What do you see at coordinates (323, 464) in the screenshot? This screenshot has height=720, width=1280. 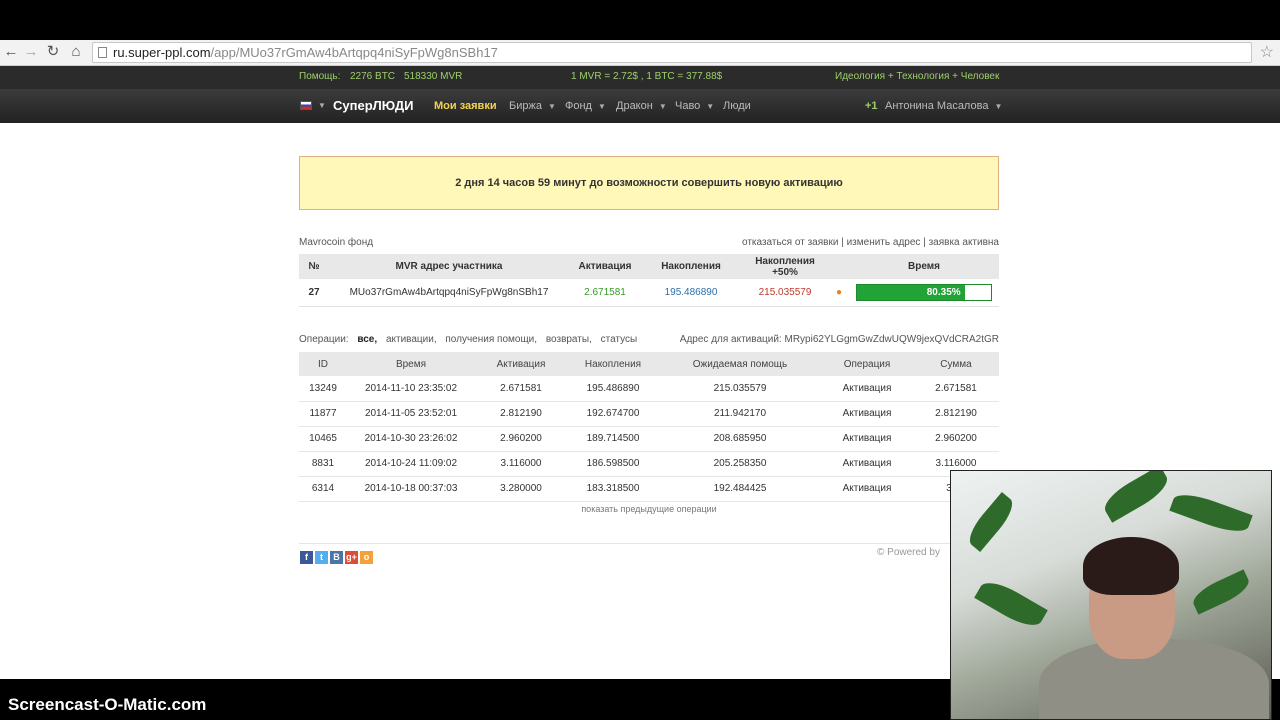 I see `op-id: 8831` at bounding box center [323, 464].